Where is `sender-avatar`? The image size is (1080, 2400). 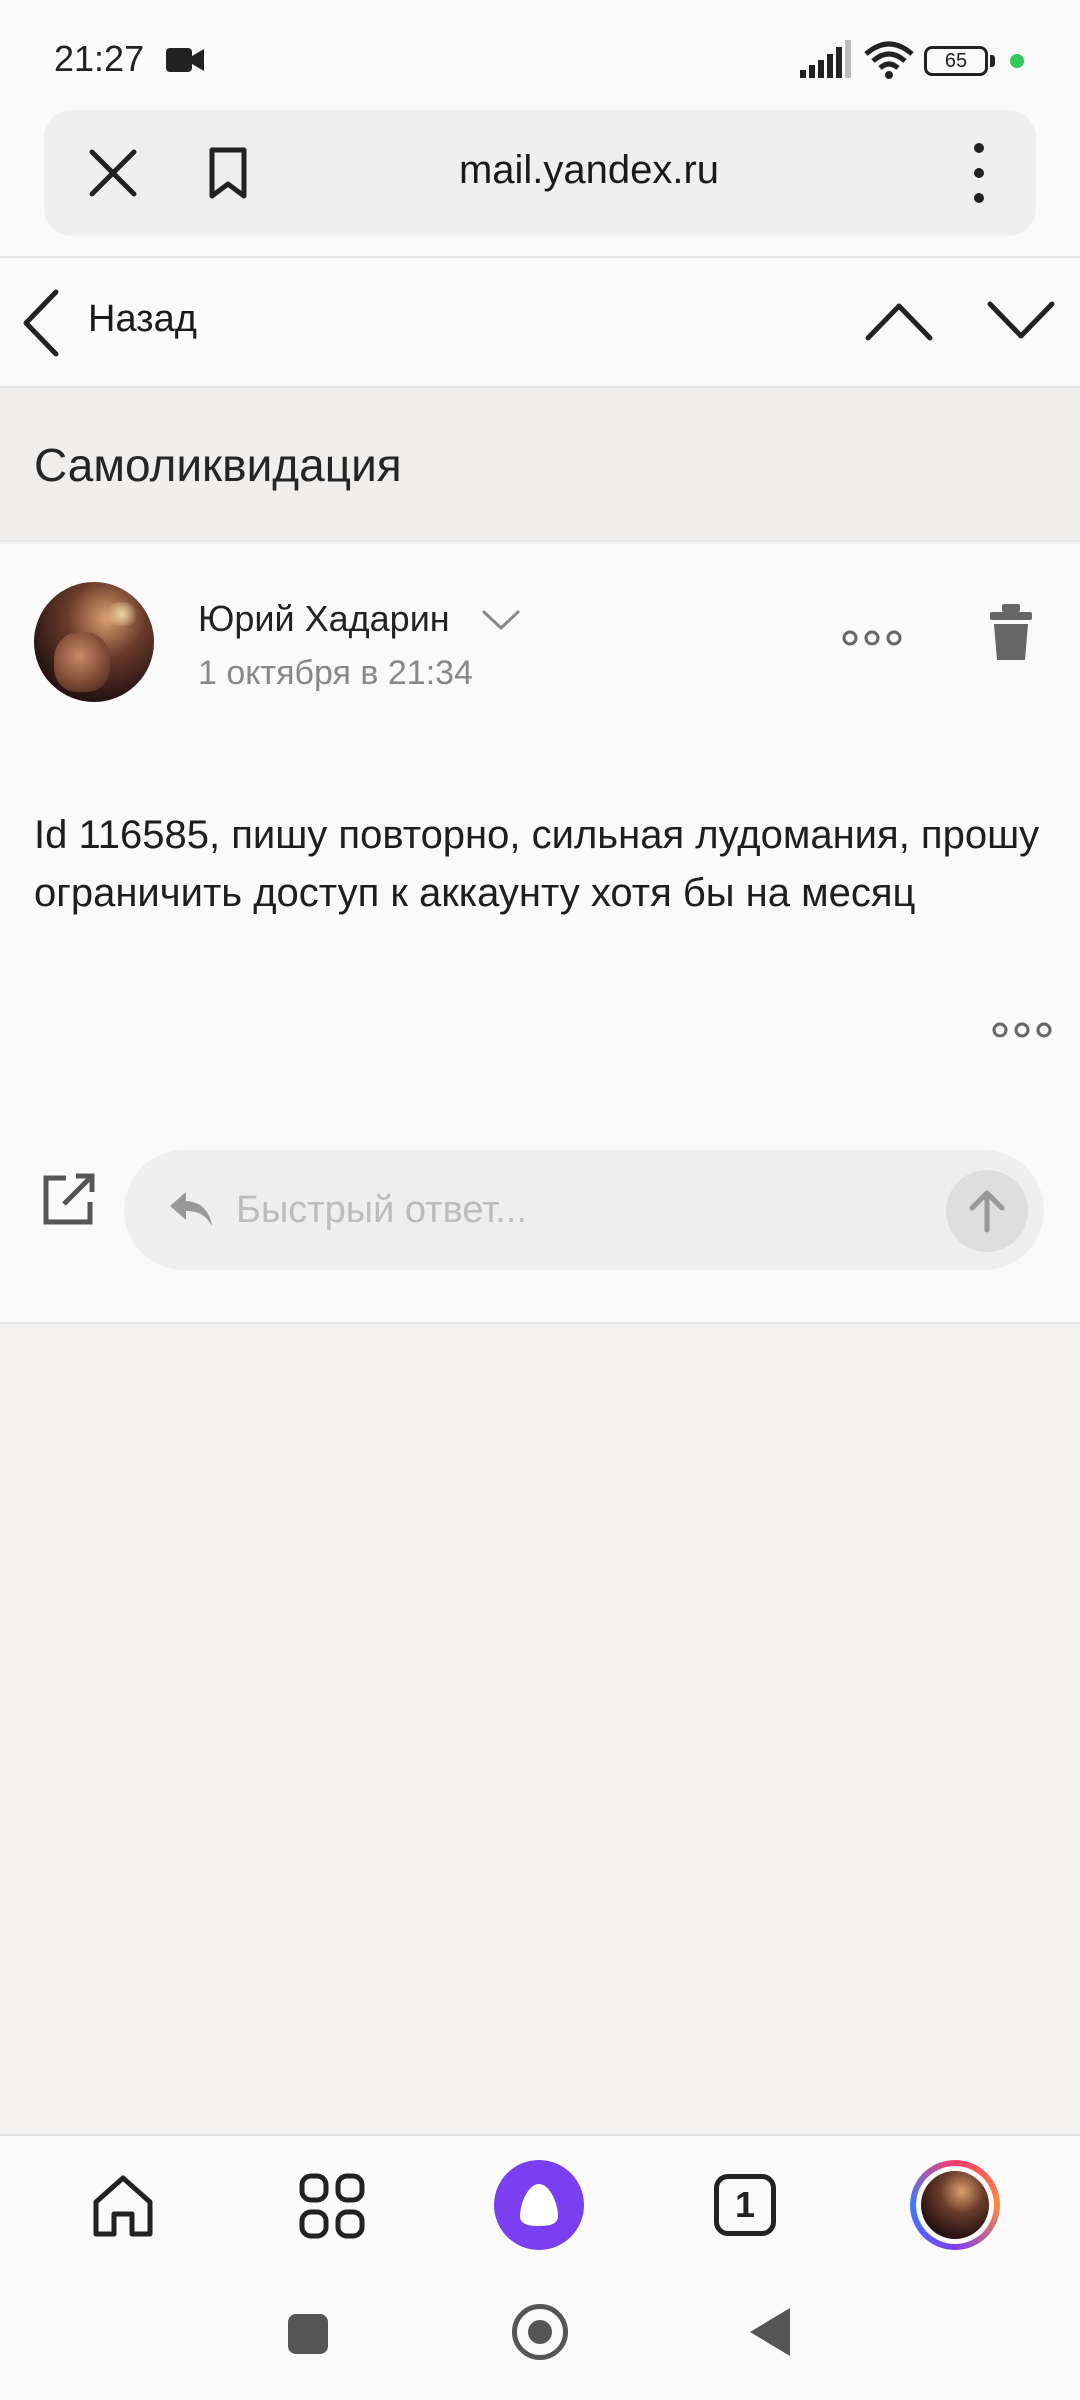 sender-avatar is located at coordinates (94, 642).